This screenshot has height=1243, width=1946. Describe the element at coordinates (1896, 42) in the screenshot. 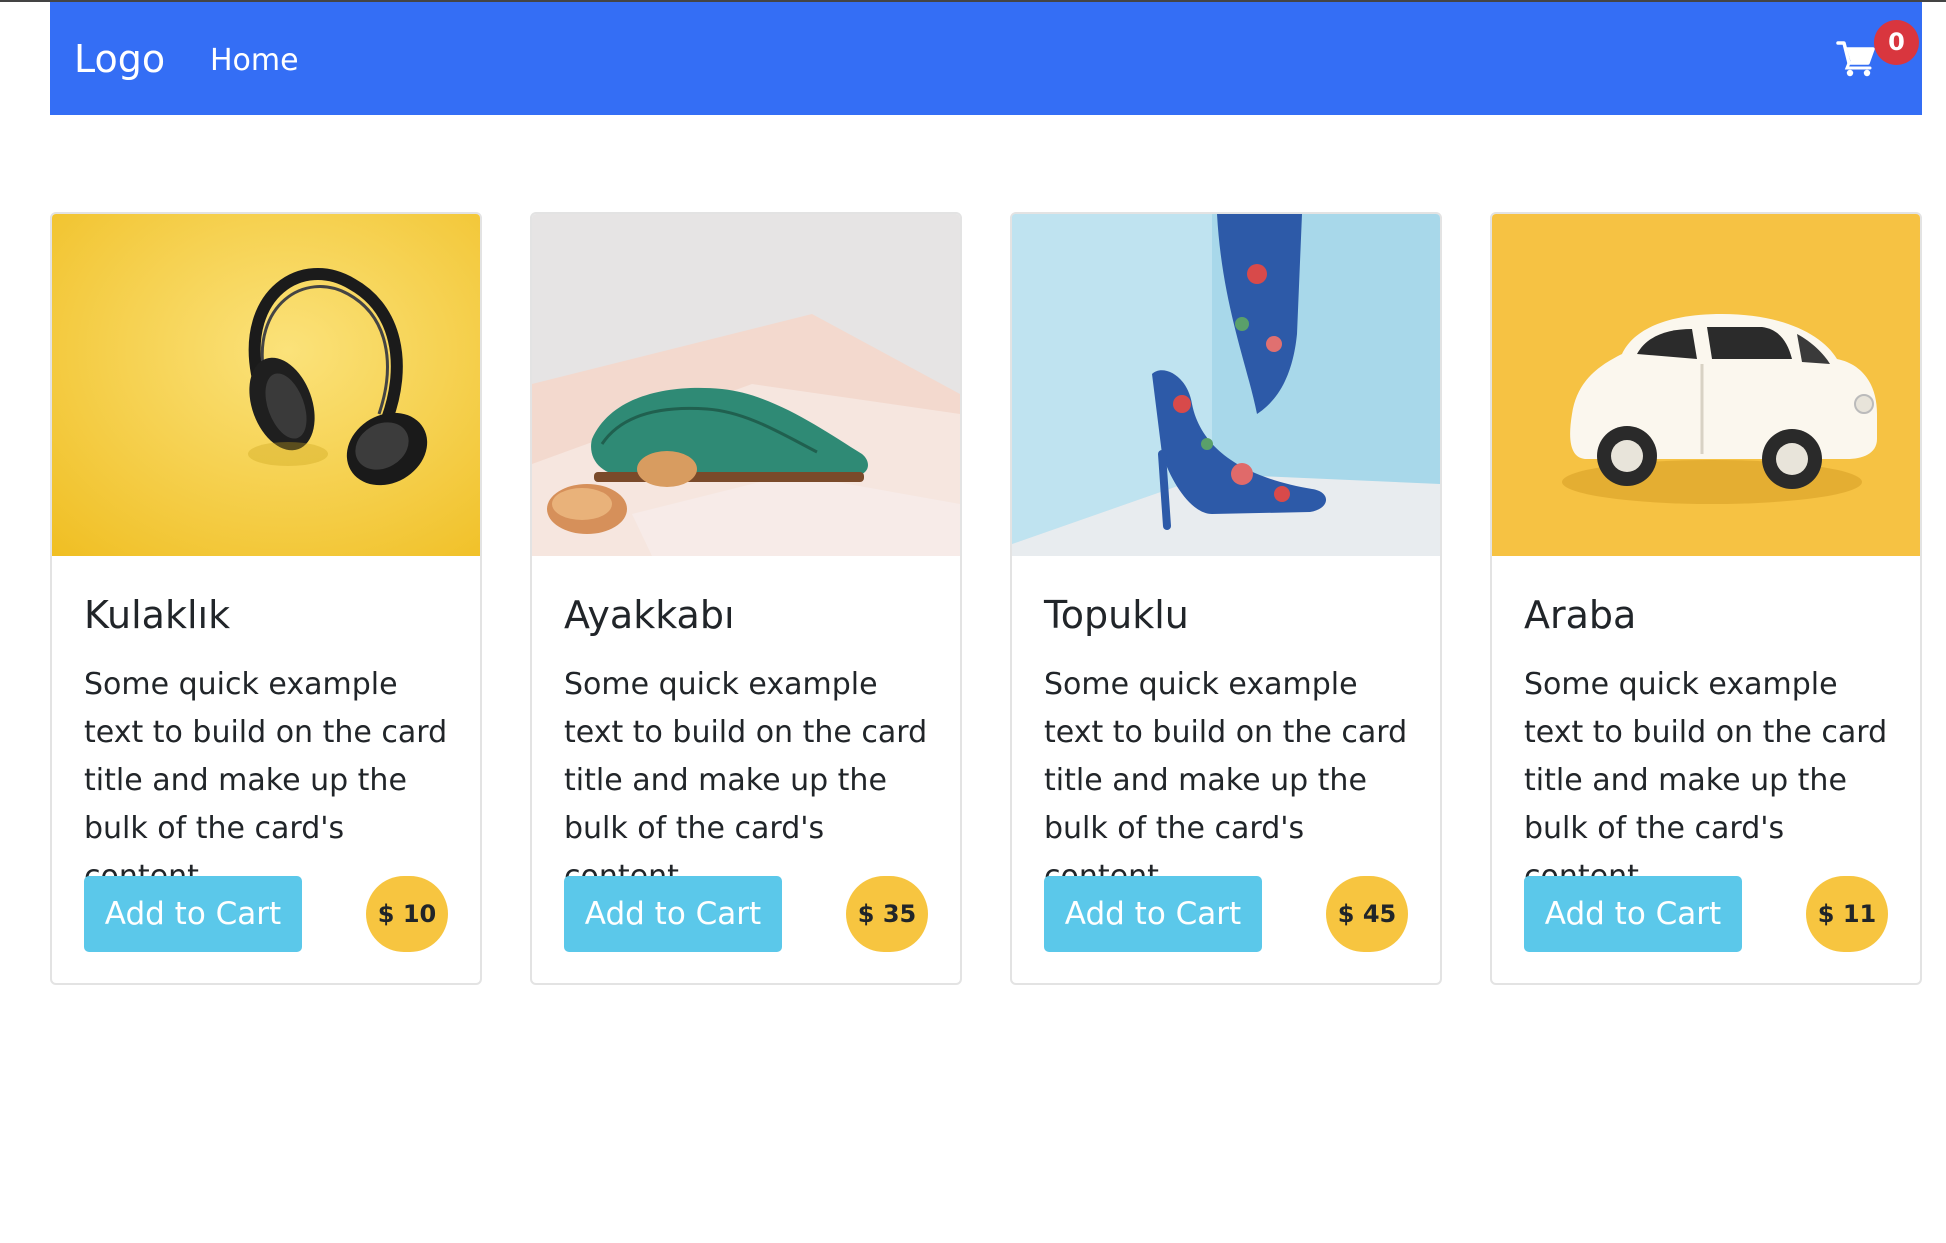

I see `cart-count-badge: 0` at that location.